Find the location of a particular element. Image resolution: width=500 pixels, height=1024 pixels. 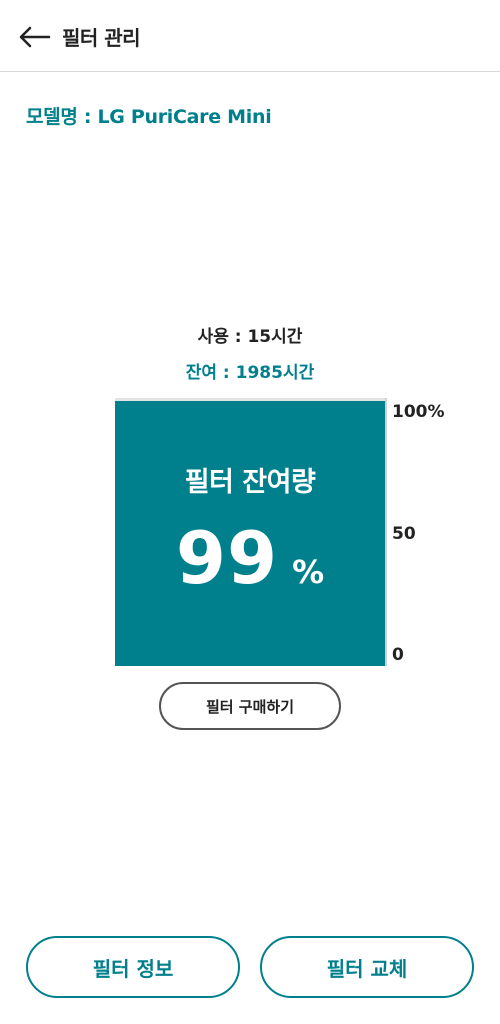

back-button is located at coordinates (34, 37).